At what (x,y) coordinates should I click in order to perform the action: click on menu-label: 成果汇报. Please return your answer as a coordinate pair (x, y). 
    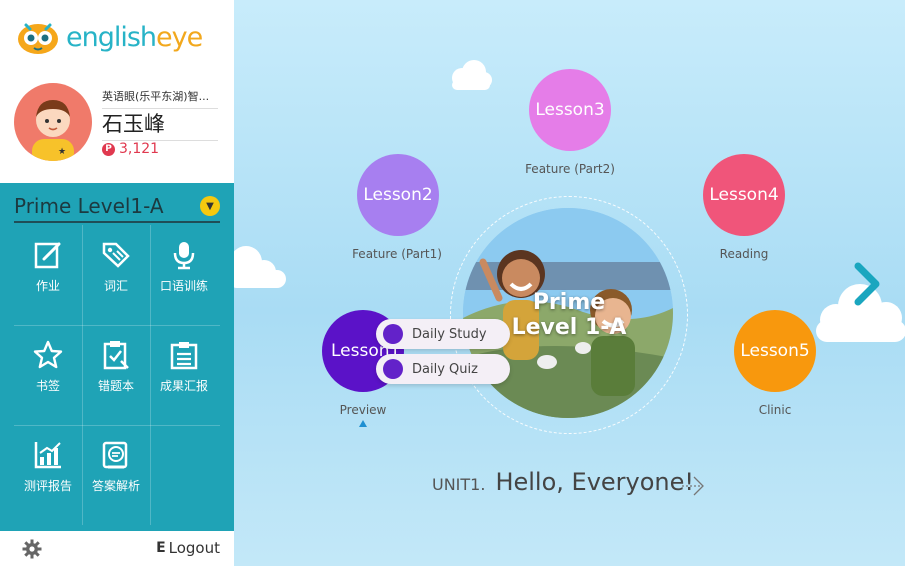
    Looking at the image, I should click on (183, 386).